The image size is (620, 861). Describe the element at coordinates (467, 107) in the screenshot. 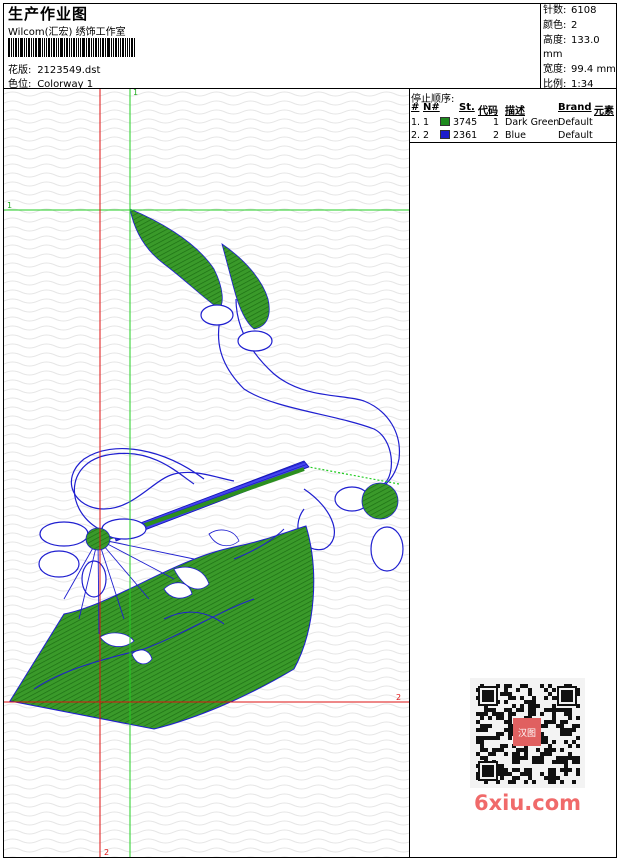

I see `col-header-stitches: St.` at that location.